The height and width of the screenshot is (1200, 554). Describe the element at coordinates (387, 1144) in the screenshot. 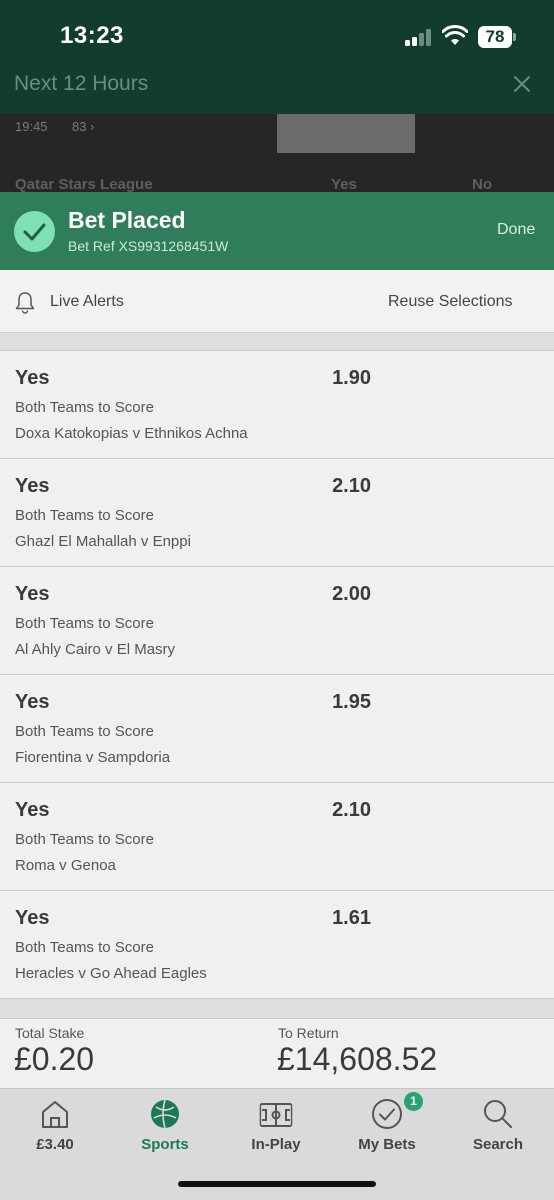

I see `tab-label: My Bets` at that location.